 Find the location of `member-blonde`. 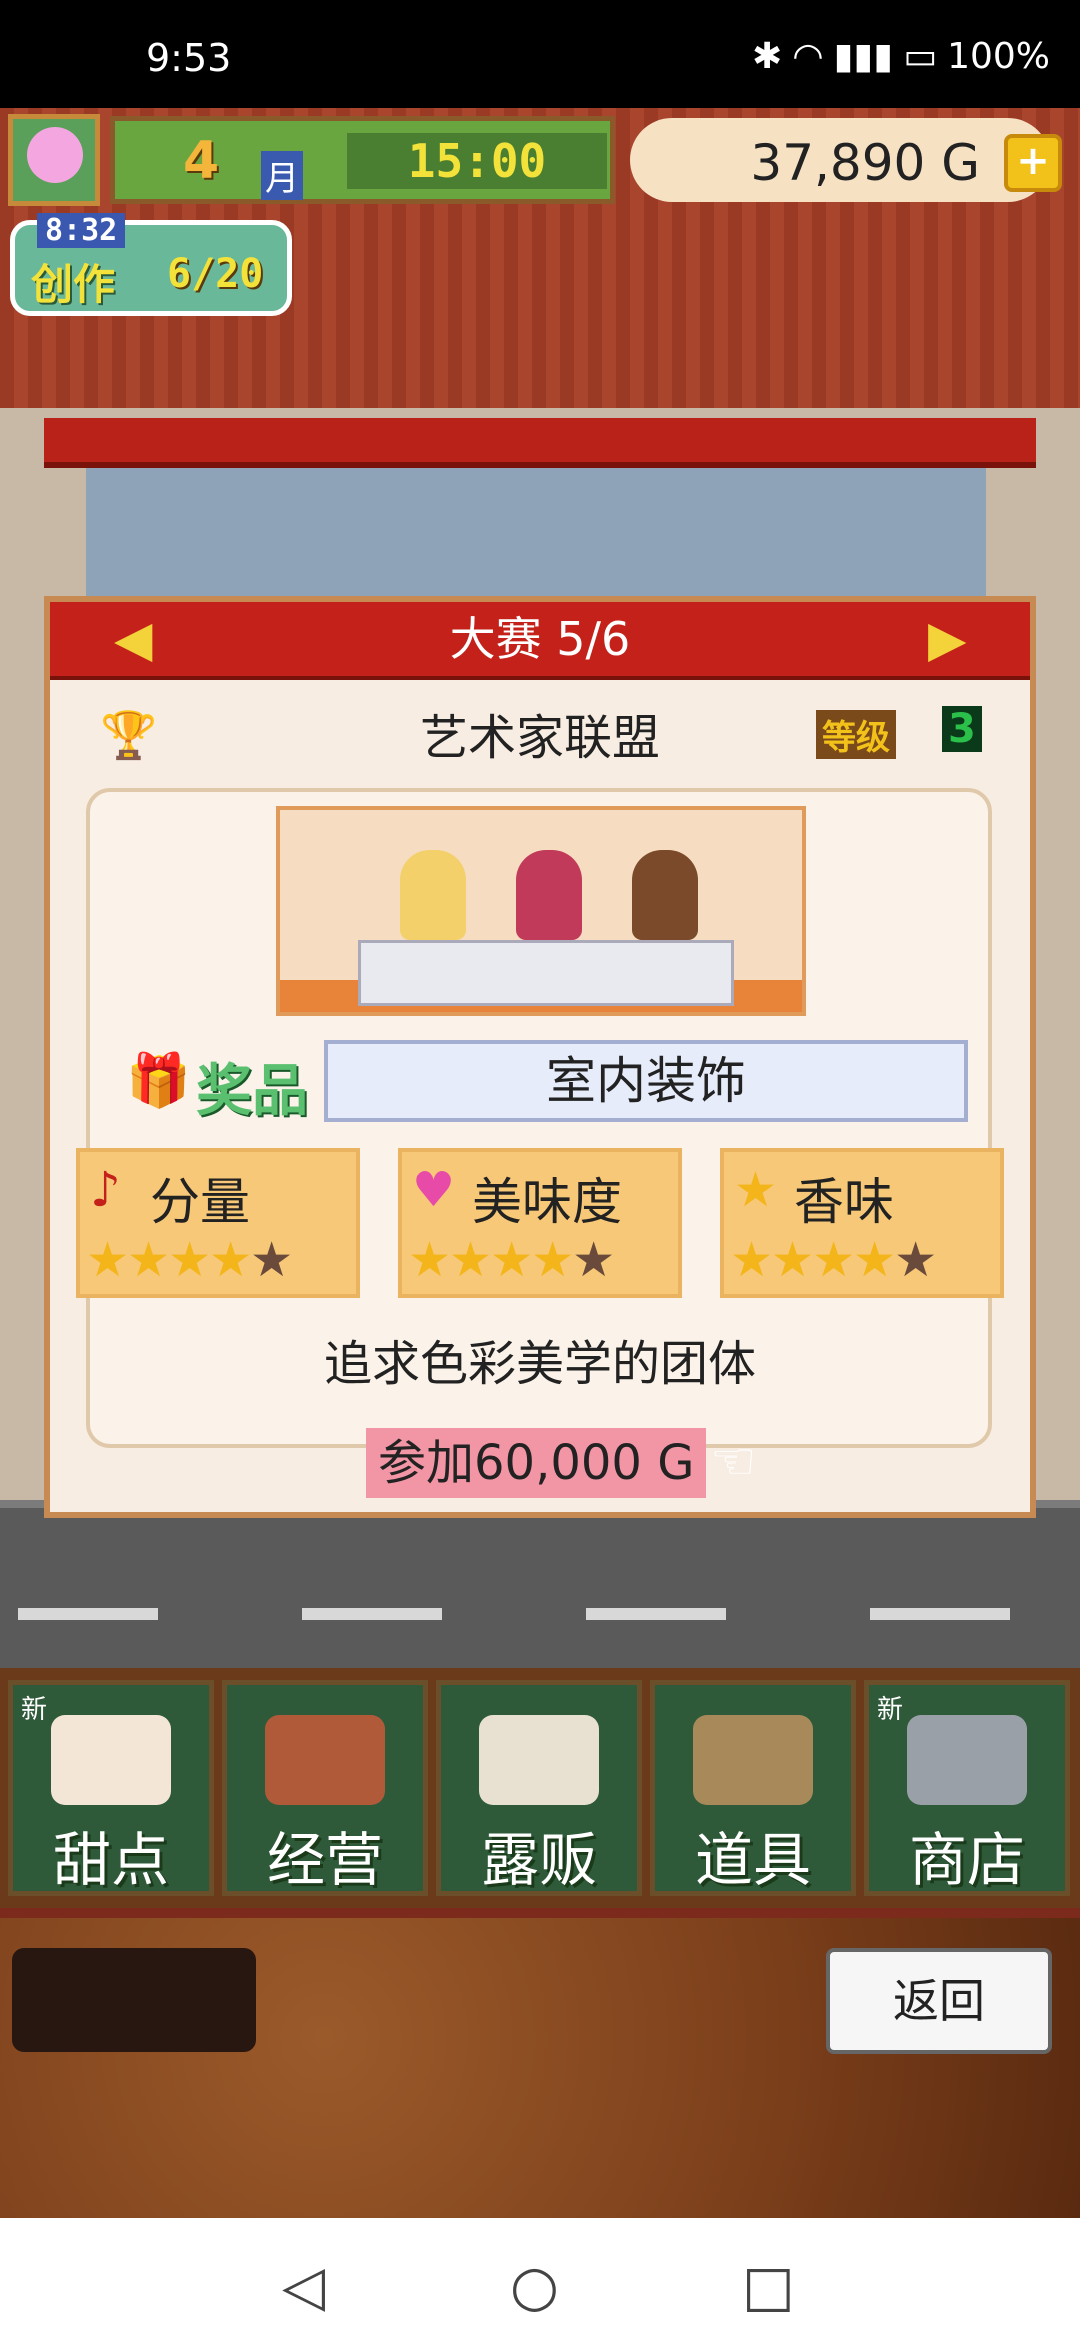

member-blonde is located at coordinates (433, 895).